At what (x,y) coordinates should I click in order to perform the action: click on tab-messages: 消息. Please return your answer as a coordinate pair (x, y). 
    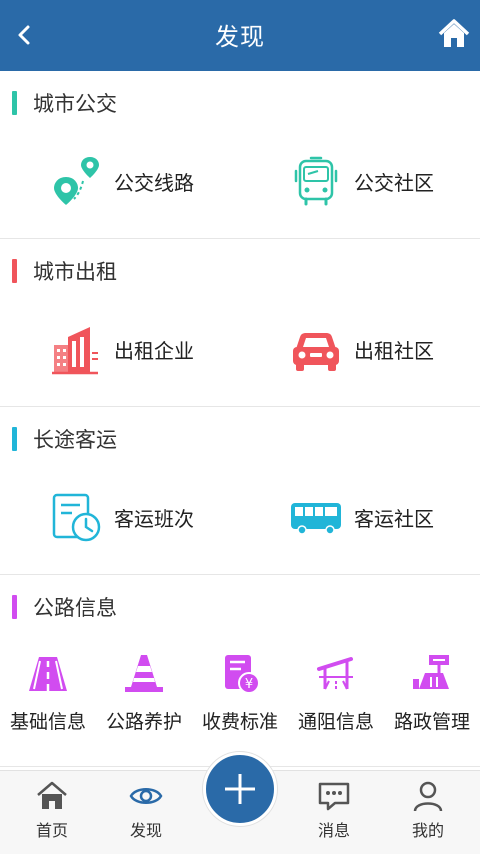
    Looking at the image, I should click on (334, 810).